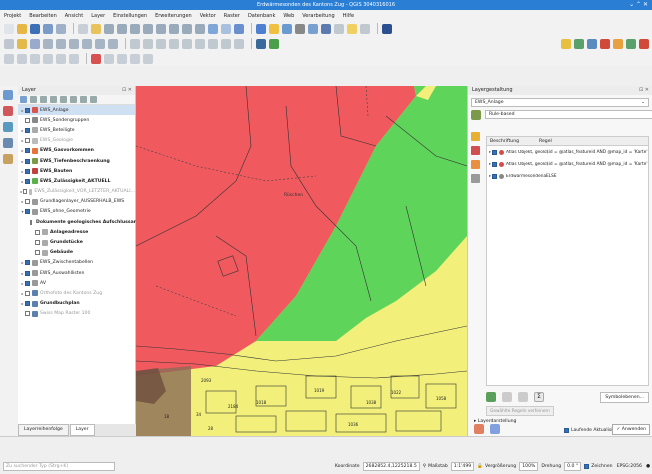  I want to click on label-settings-icon, so click(239, 43).